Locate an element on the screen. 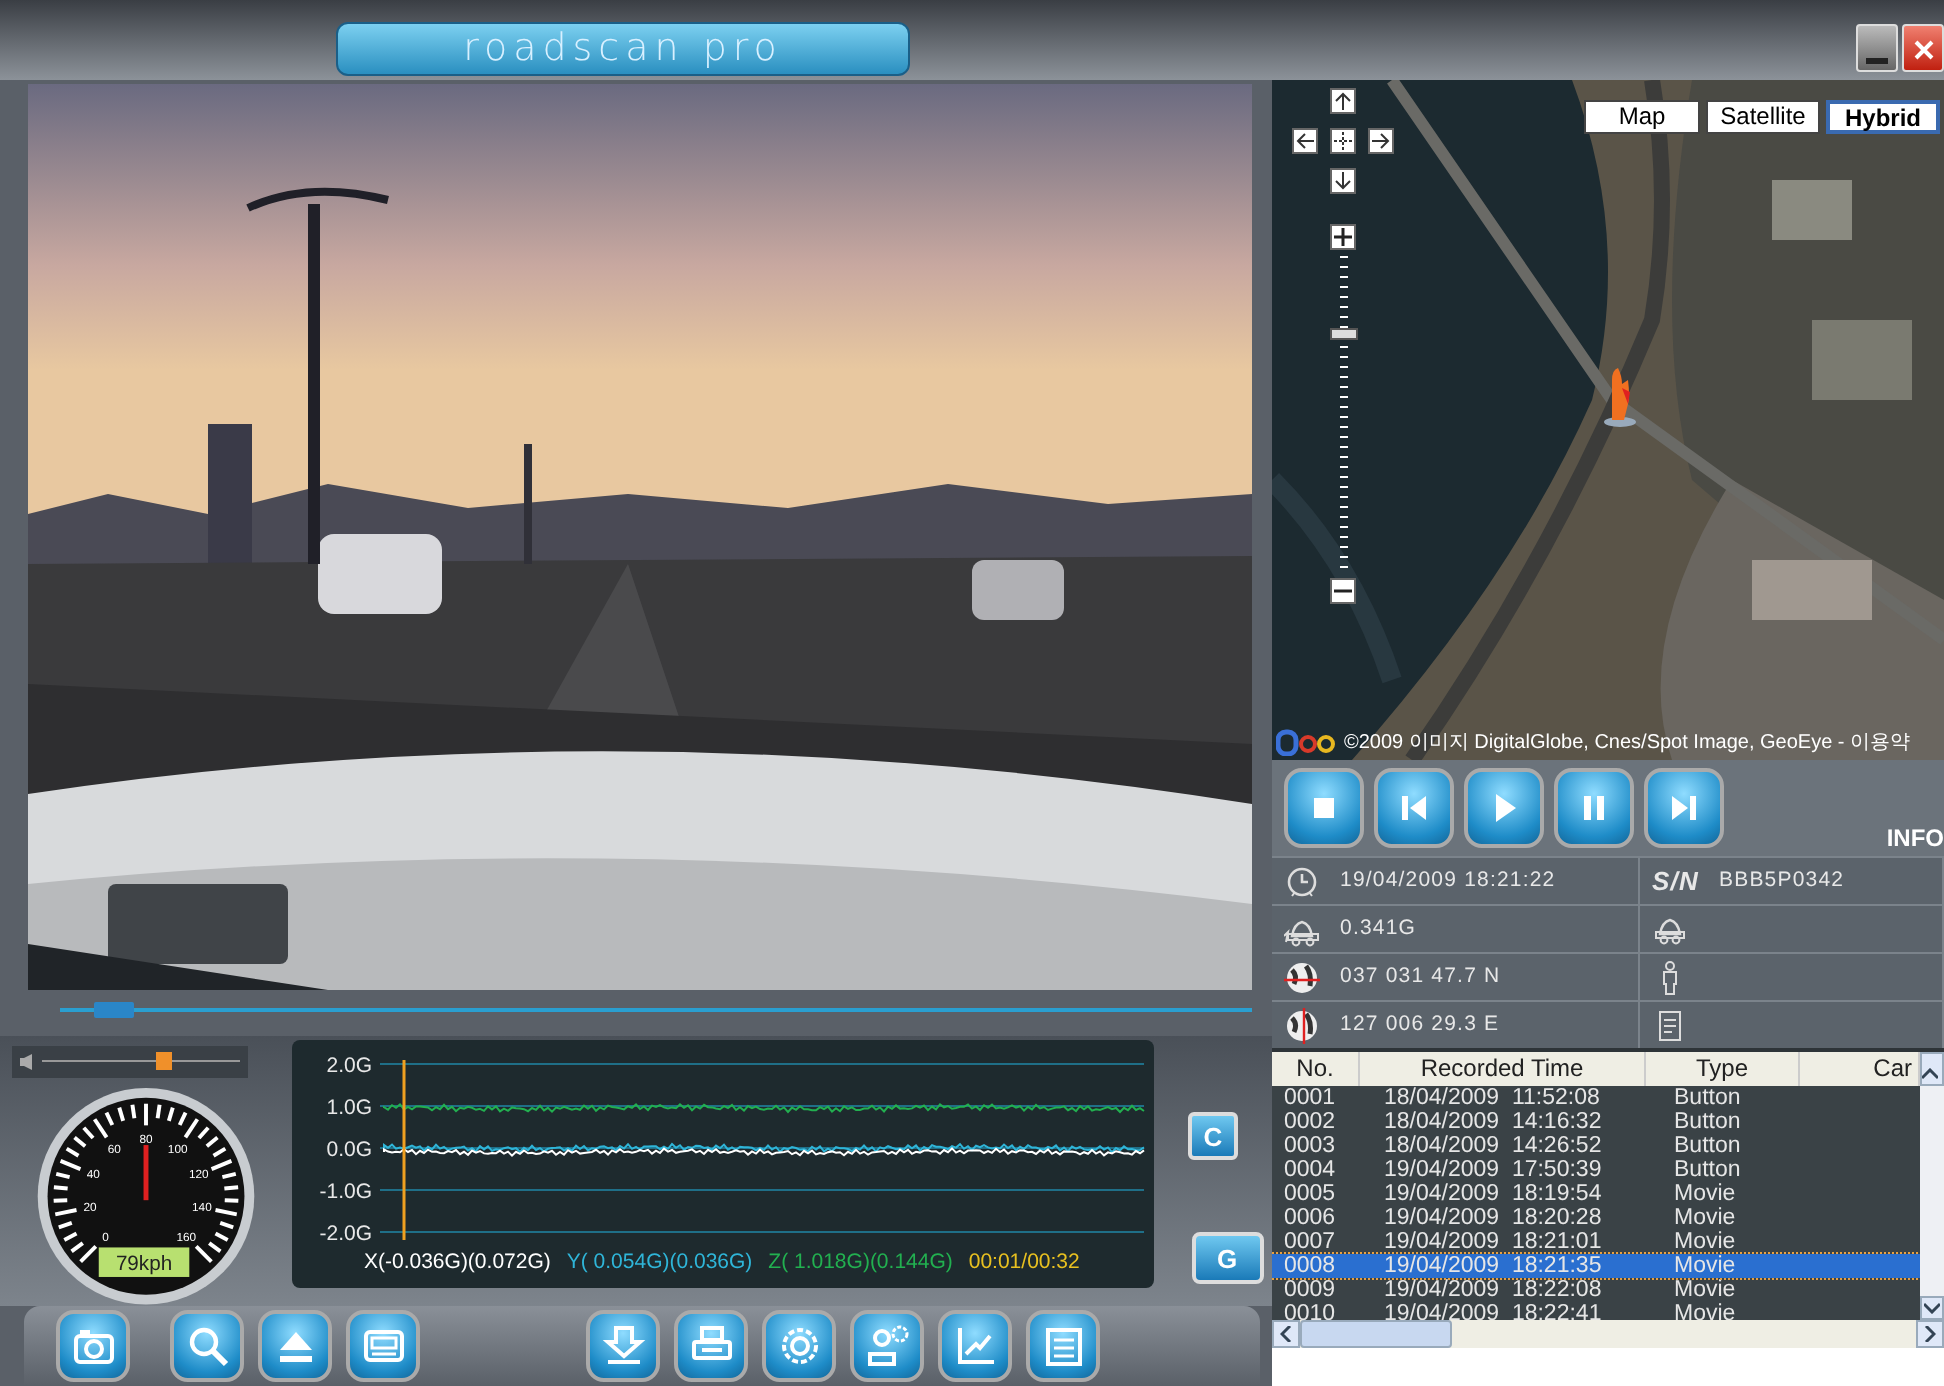 Image resolution: width=1944 pixels, height=1386 pixels. pan-up-button is located at coordinates (1343, 101).